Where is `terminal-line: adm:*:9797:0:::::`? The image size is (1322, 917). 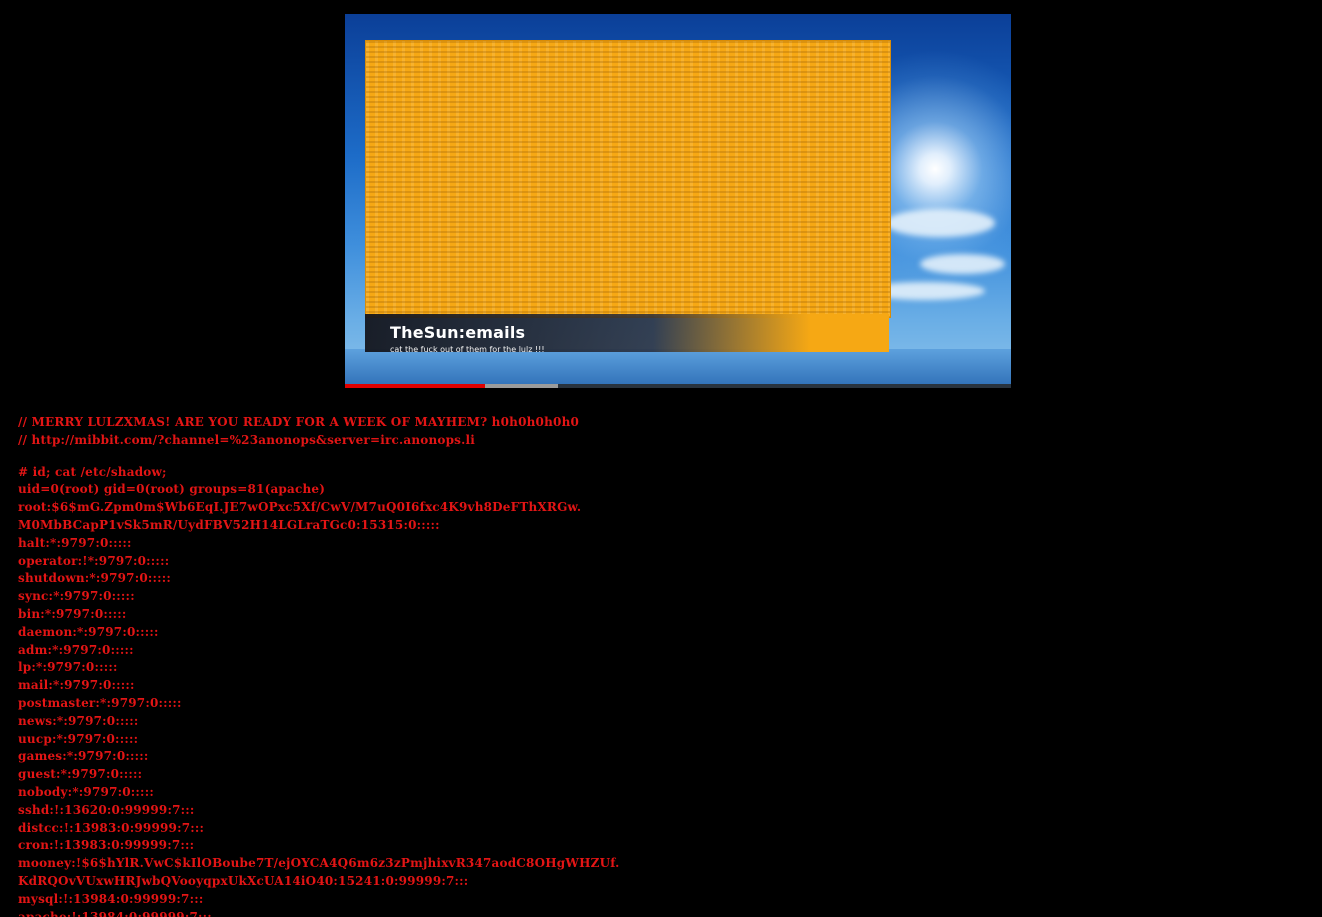 terminal-line: adm:*:9797:0::::: is located at coordinates (76, 649).